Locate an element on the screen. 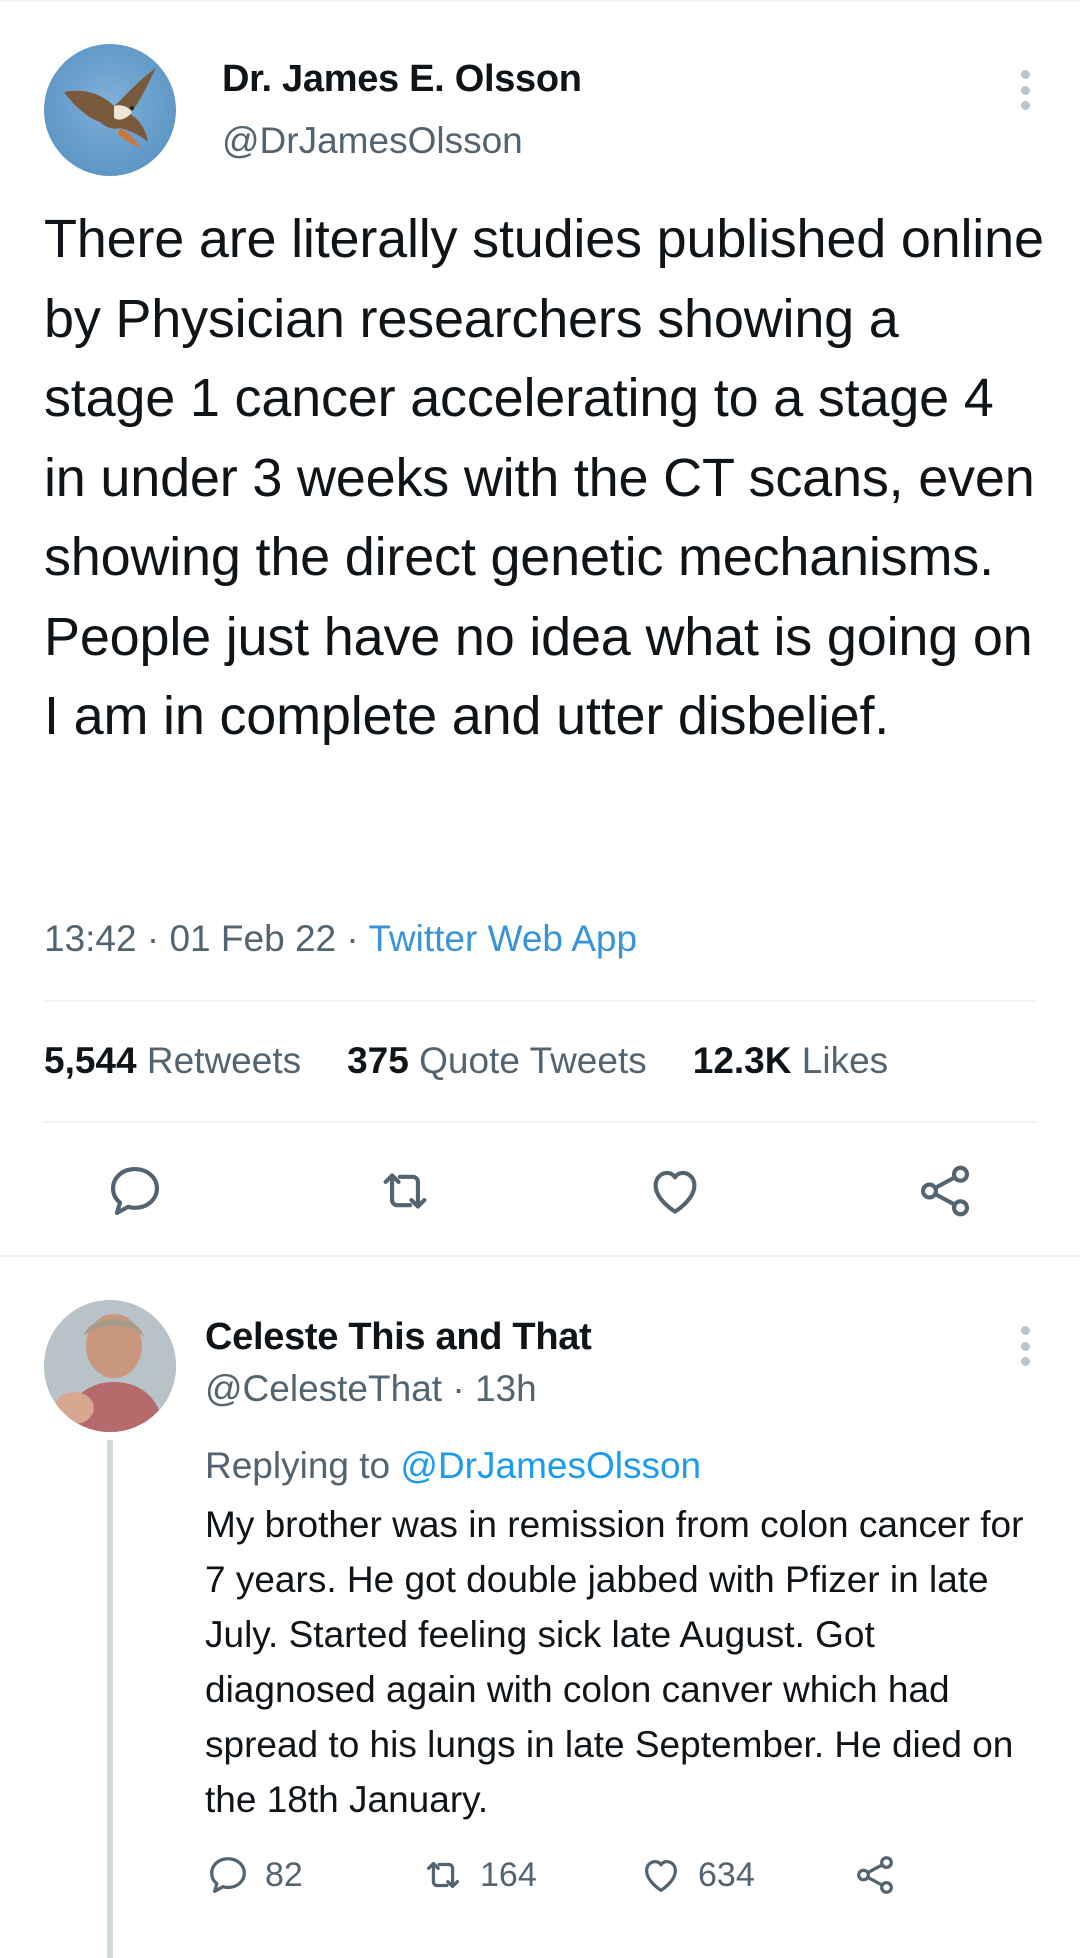 The height and width of the screenshot is (1958, 1080). reply-author-name: Celeste This and That is located at coordinates (398, 1337).